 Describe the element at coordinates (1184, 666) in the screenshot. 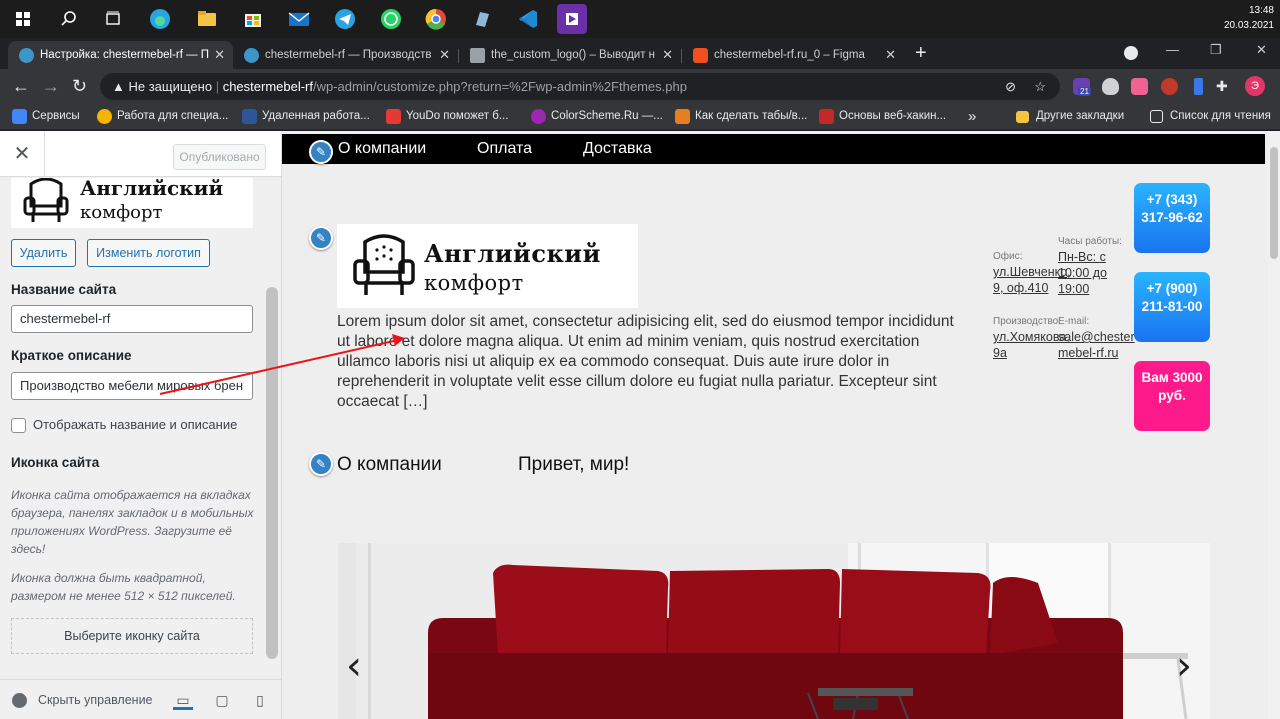

I see `slider-next-arrow: ›` at that location.